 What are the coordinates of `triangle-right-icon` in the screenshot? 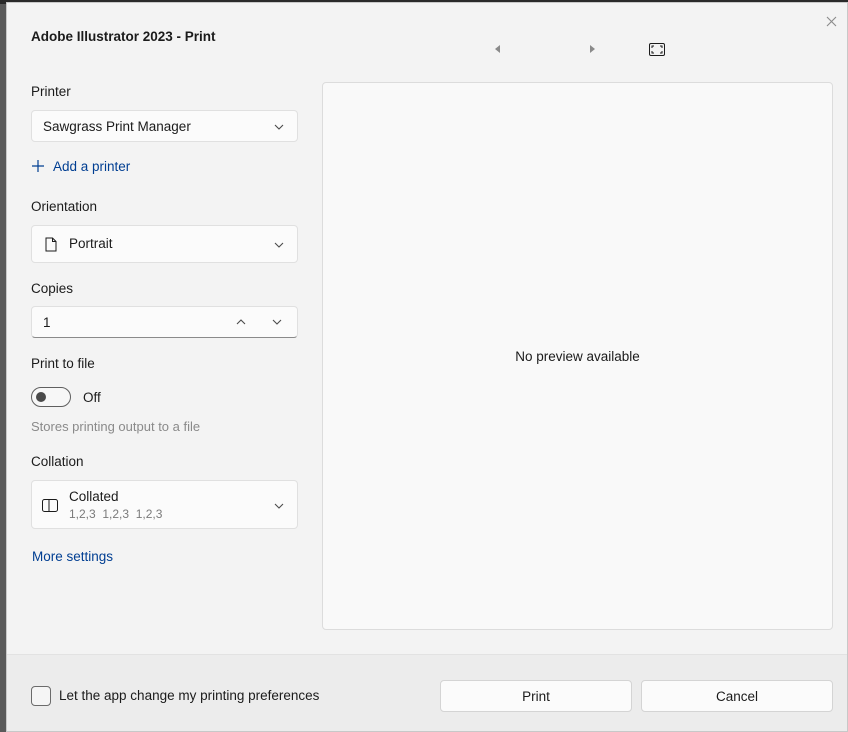 It's located at (592, 49).